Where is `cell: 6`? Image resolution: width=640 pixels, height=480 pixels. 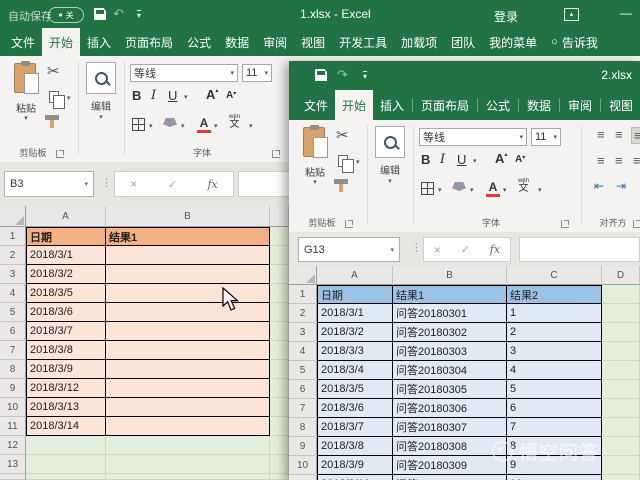
cell: 6 is located at coordinates (554, 408).